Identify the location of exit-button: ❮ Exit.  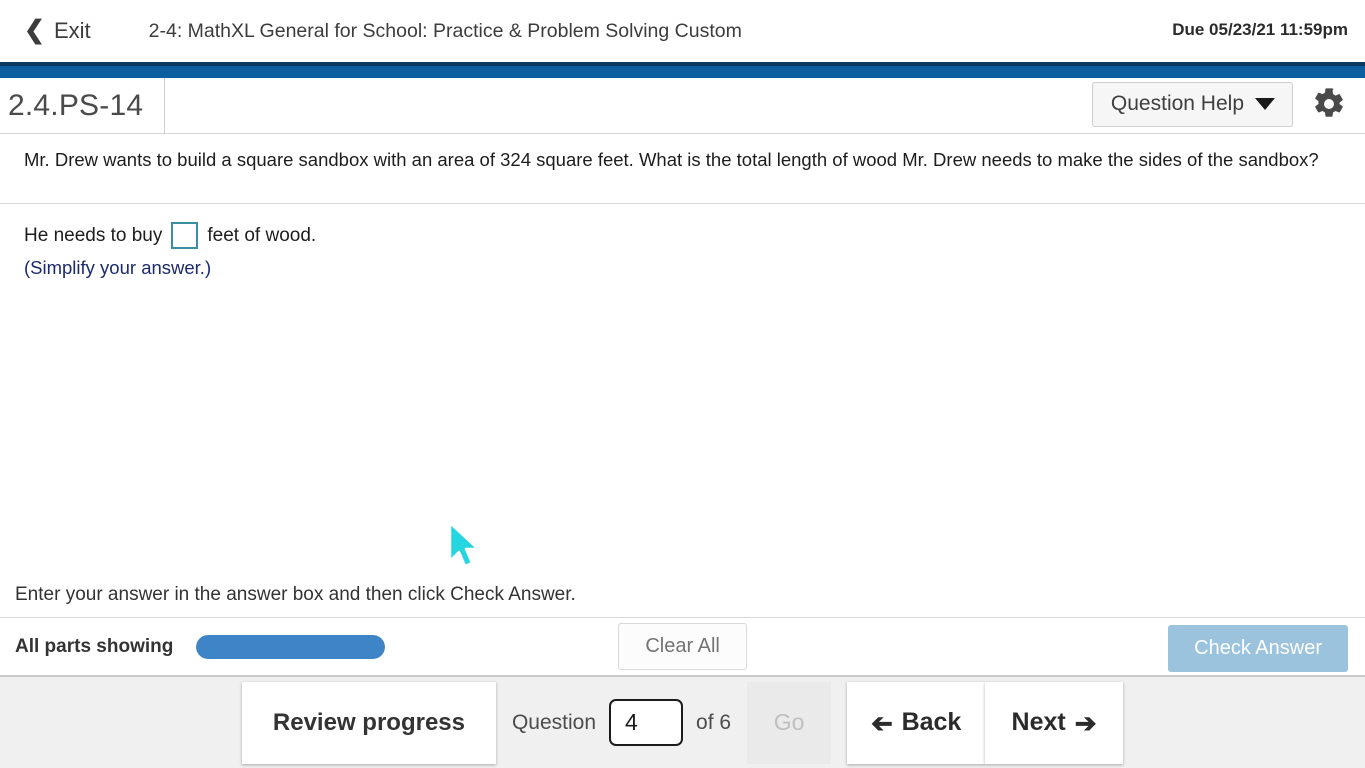
(57, 29).